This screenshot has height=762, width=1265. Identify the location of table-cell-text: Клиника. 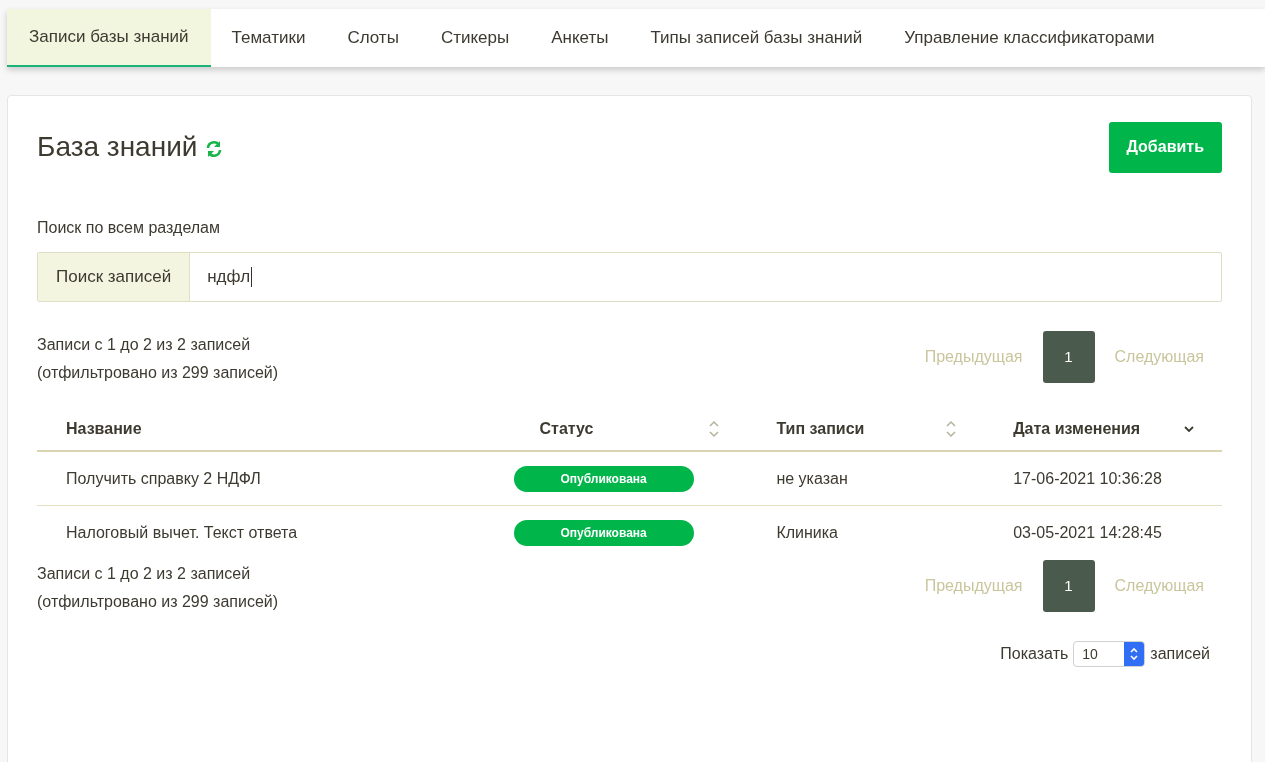
(807, 533).